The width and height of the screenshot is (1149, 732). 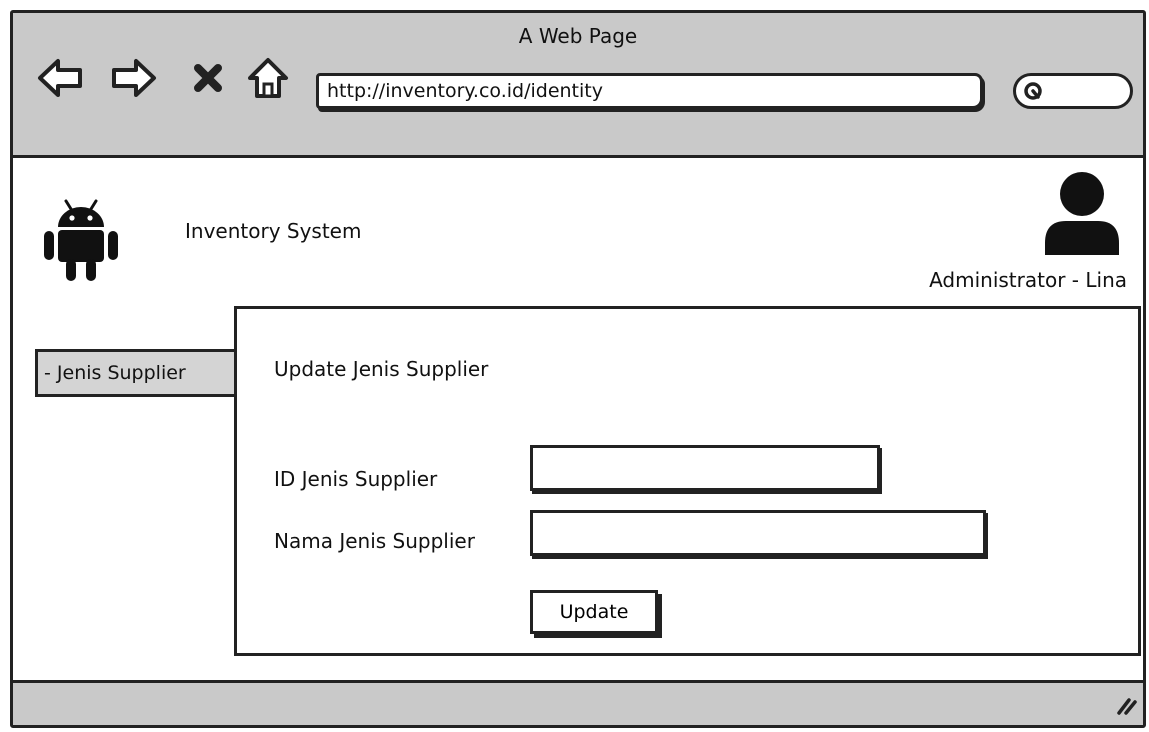 What do you see at coordinates (374, 541) in the screenshot?
I see `nama-jenis-supplier-label: Nama Jenis Supplier` at bounding box center [374, 541].